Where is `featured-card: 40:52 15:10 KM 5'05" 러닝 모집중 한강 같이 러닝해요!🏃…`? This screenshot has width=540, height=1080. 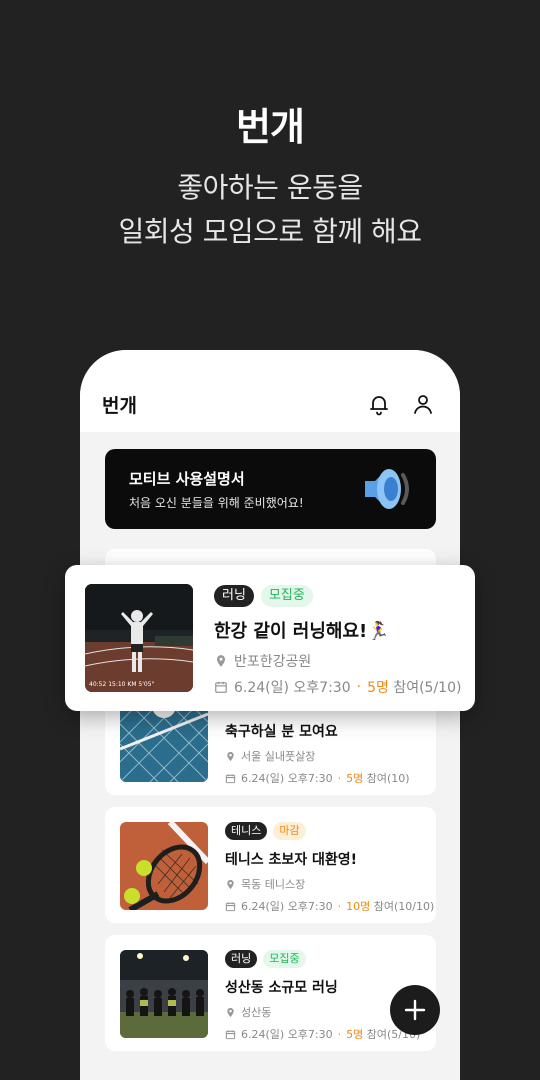
featured-card: 40:52 15:10 KM 5'05" 러닝 모집중 한강 같이 러닝해요!🏃… is located at coordinates (270, 638).